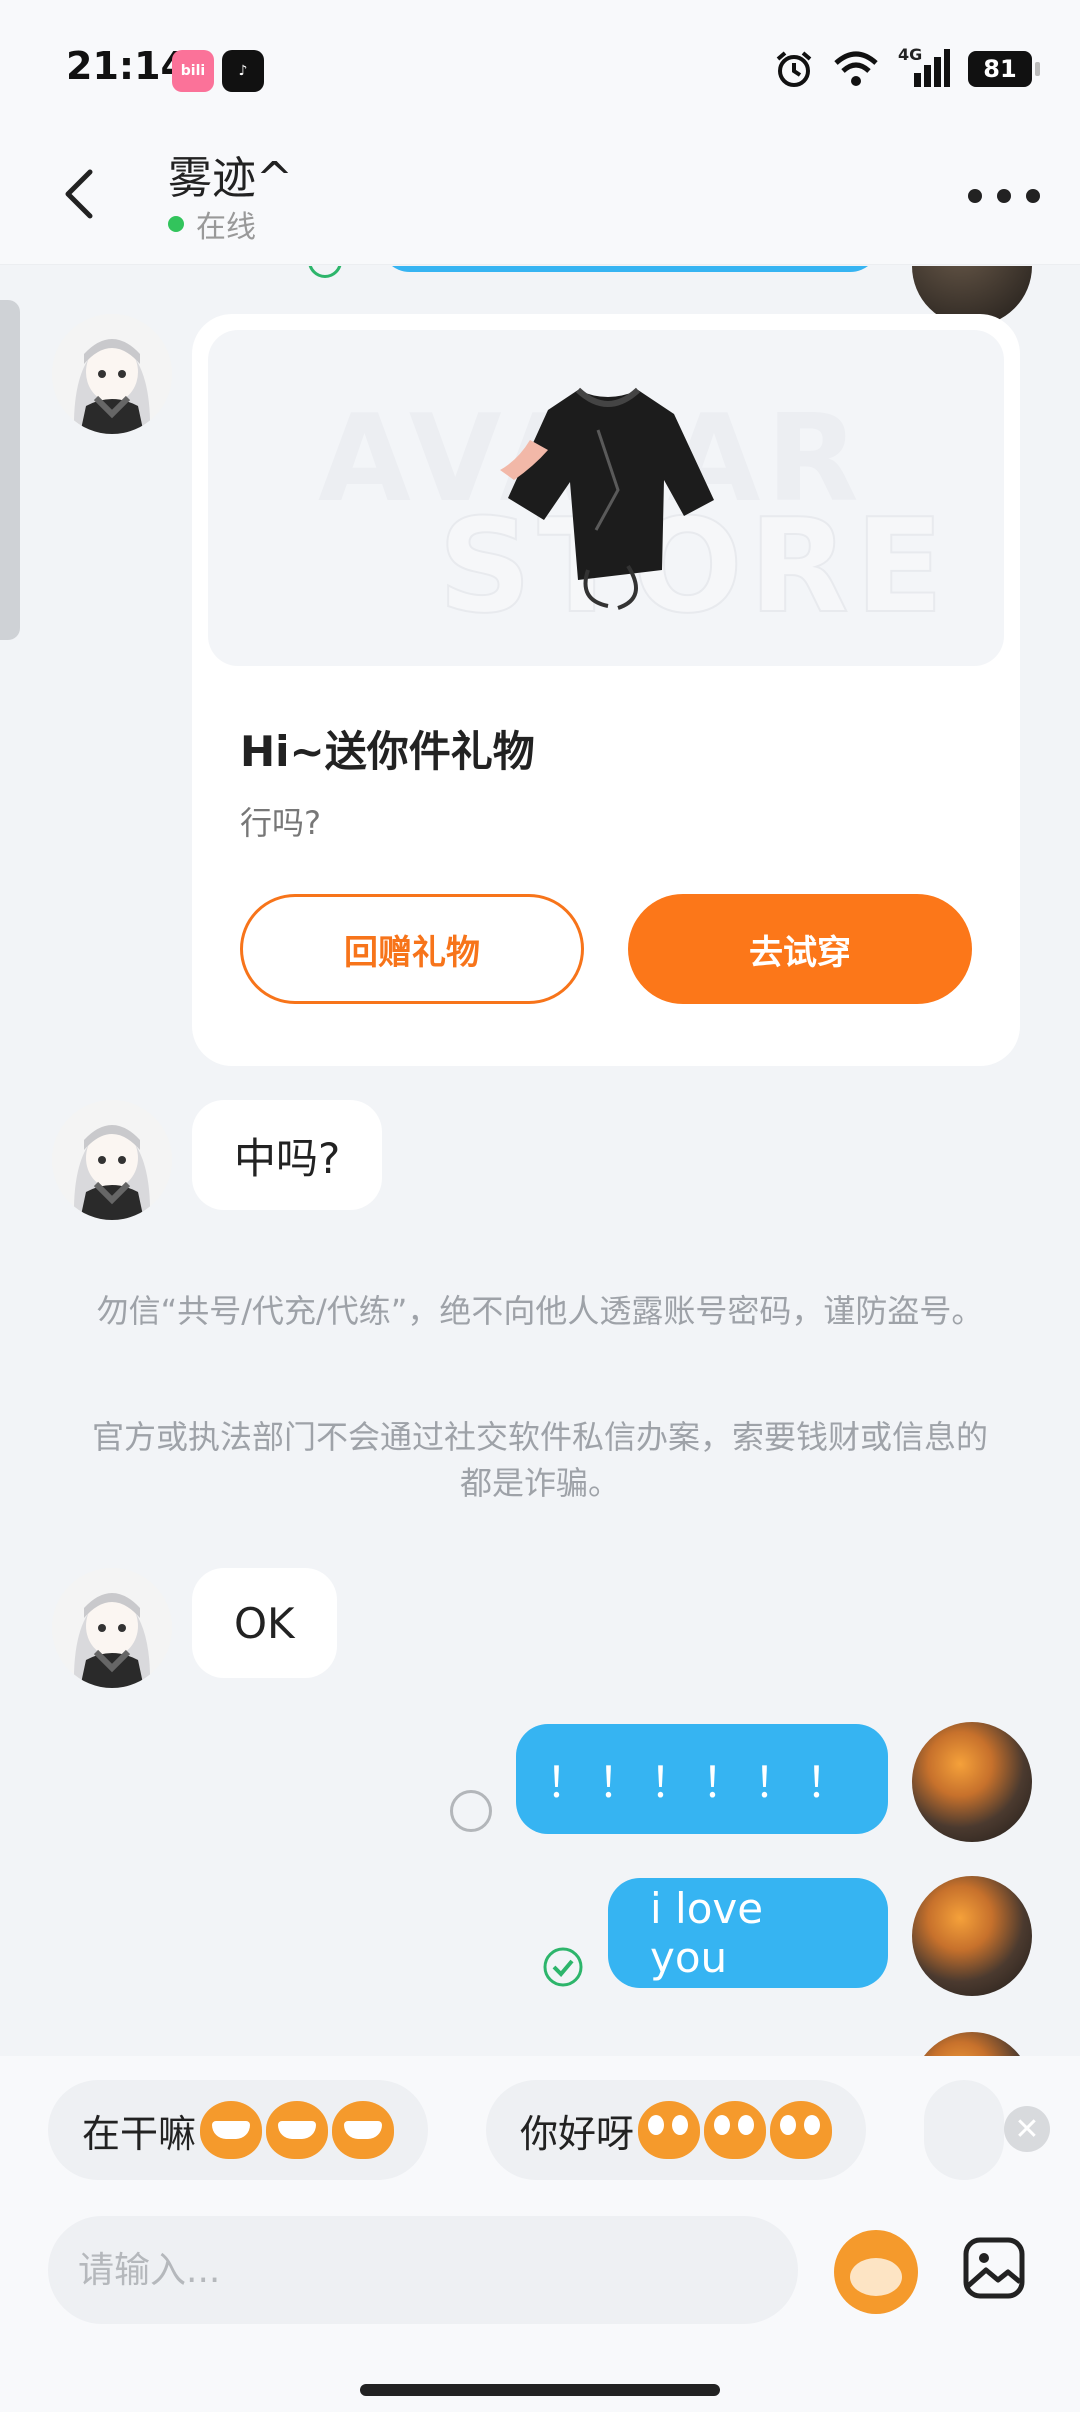  Describe the element at coordinates (230, 174) in the screenshot. I see `contact-name: 雾迹^` at that location.